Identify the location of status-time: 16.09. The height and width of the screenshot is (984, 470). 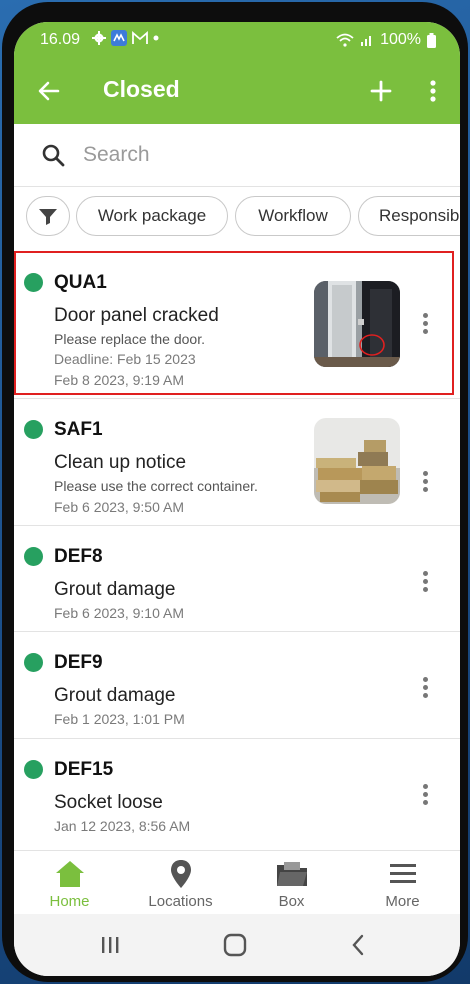
(60, 39).